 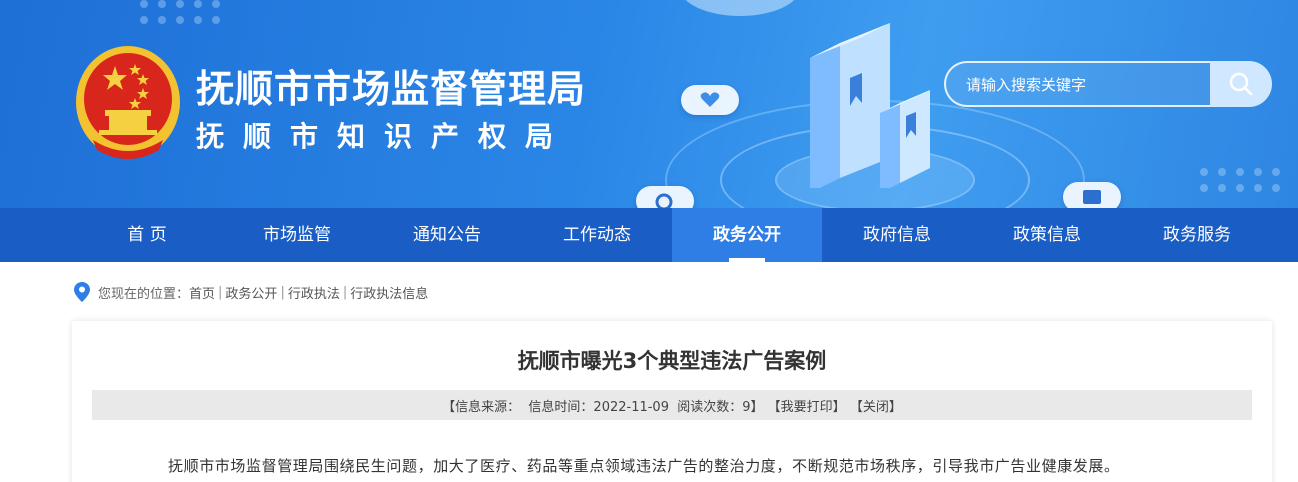 I want to click on nav-item-home: 首 页, so click(x=147, y=235).